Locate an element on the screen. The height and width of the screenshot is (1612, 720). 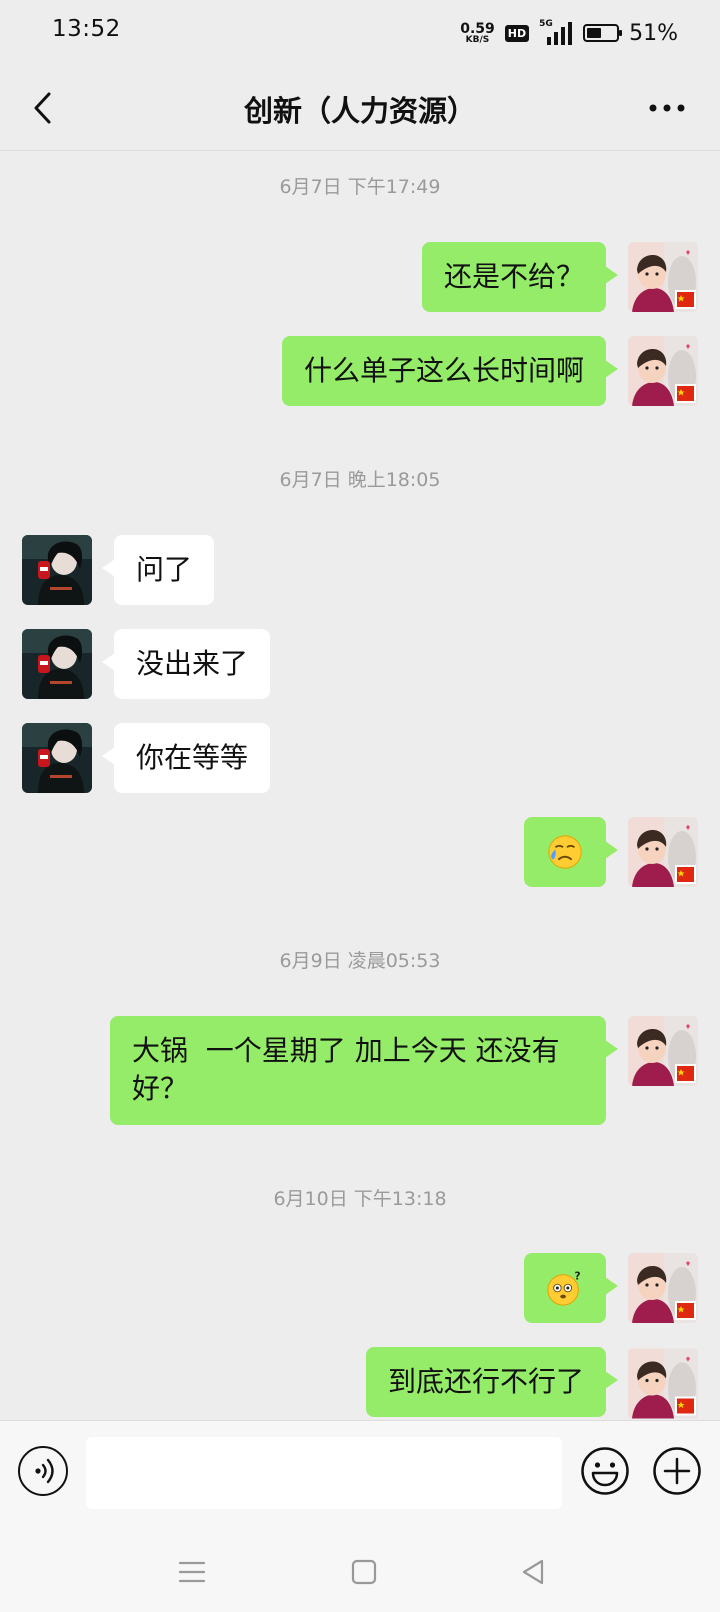
home-square-icon is located at coordinates (364, 1572).